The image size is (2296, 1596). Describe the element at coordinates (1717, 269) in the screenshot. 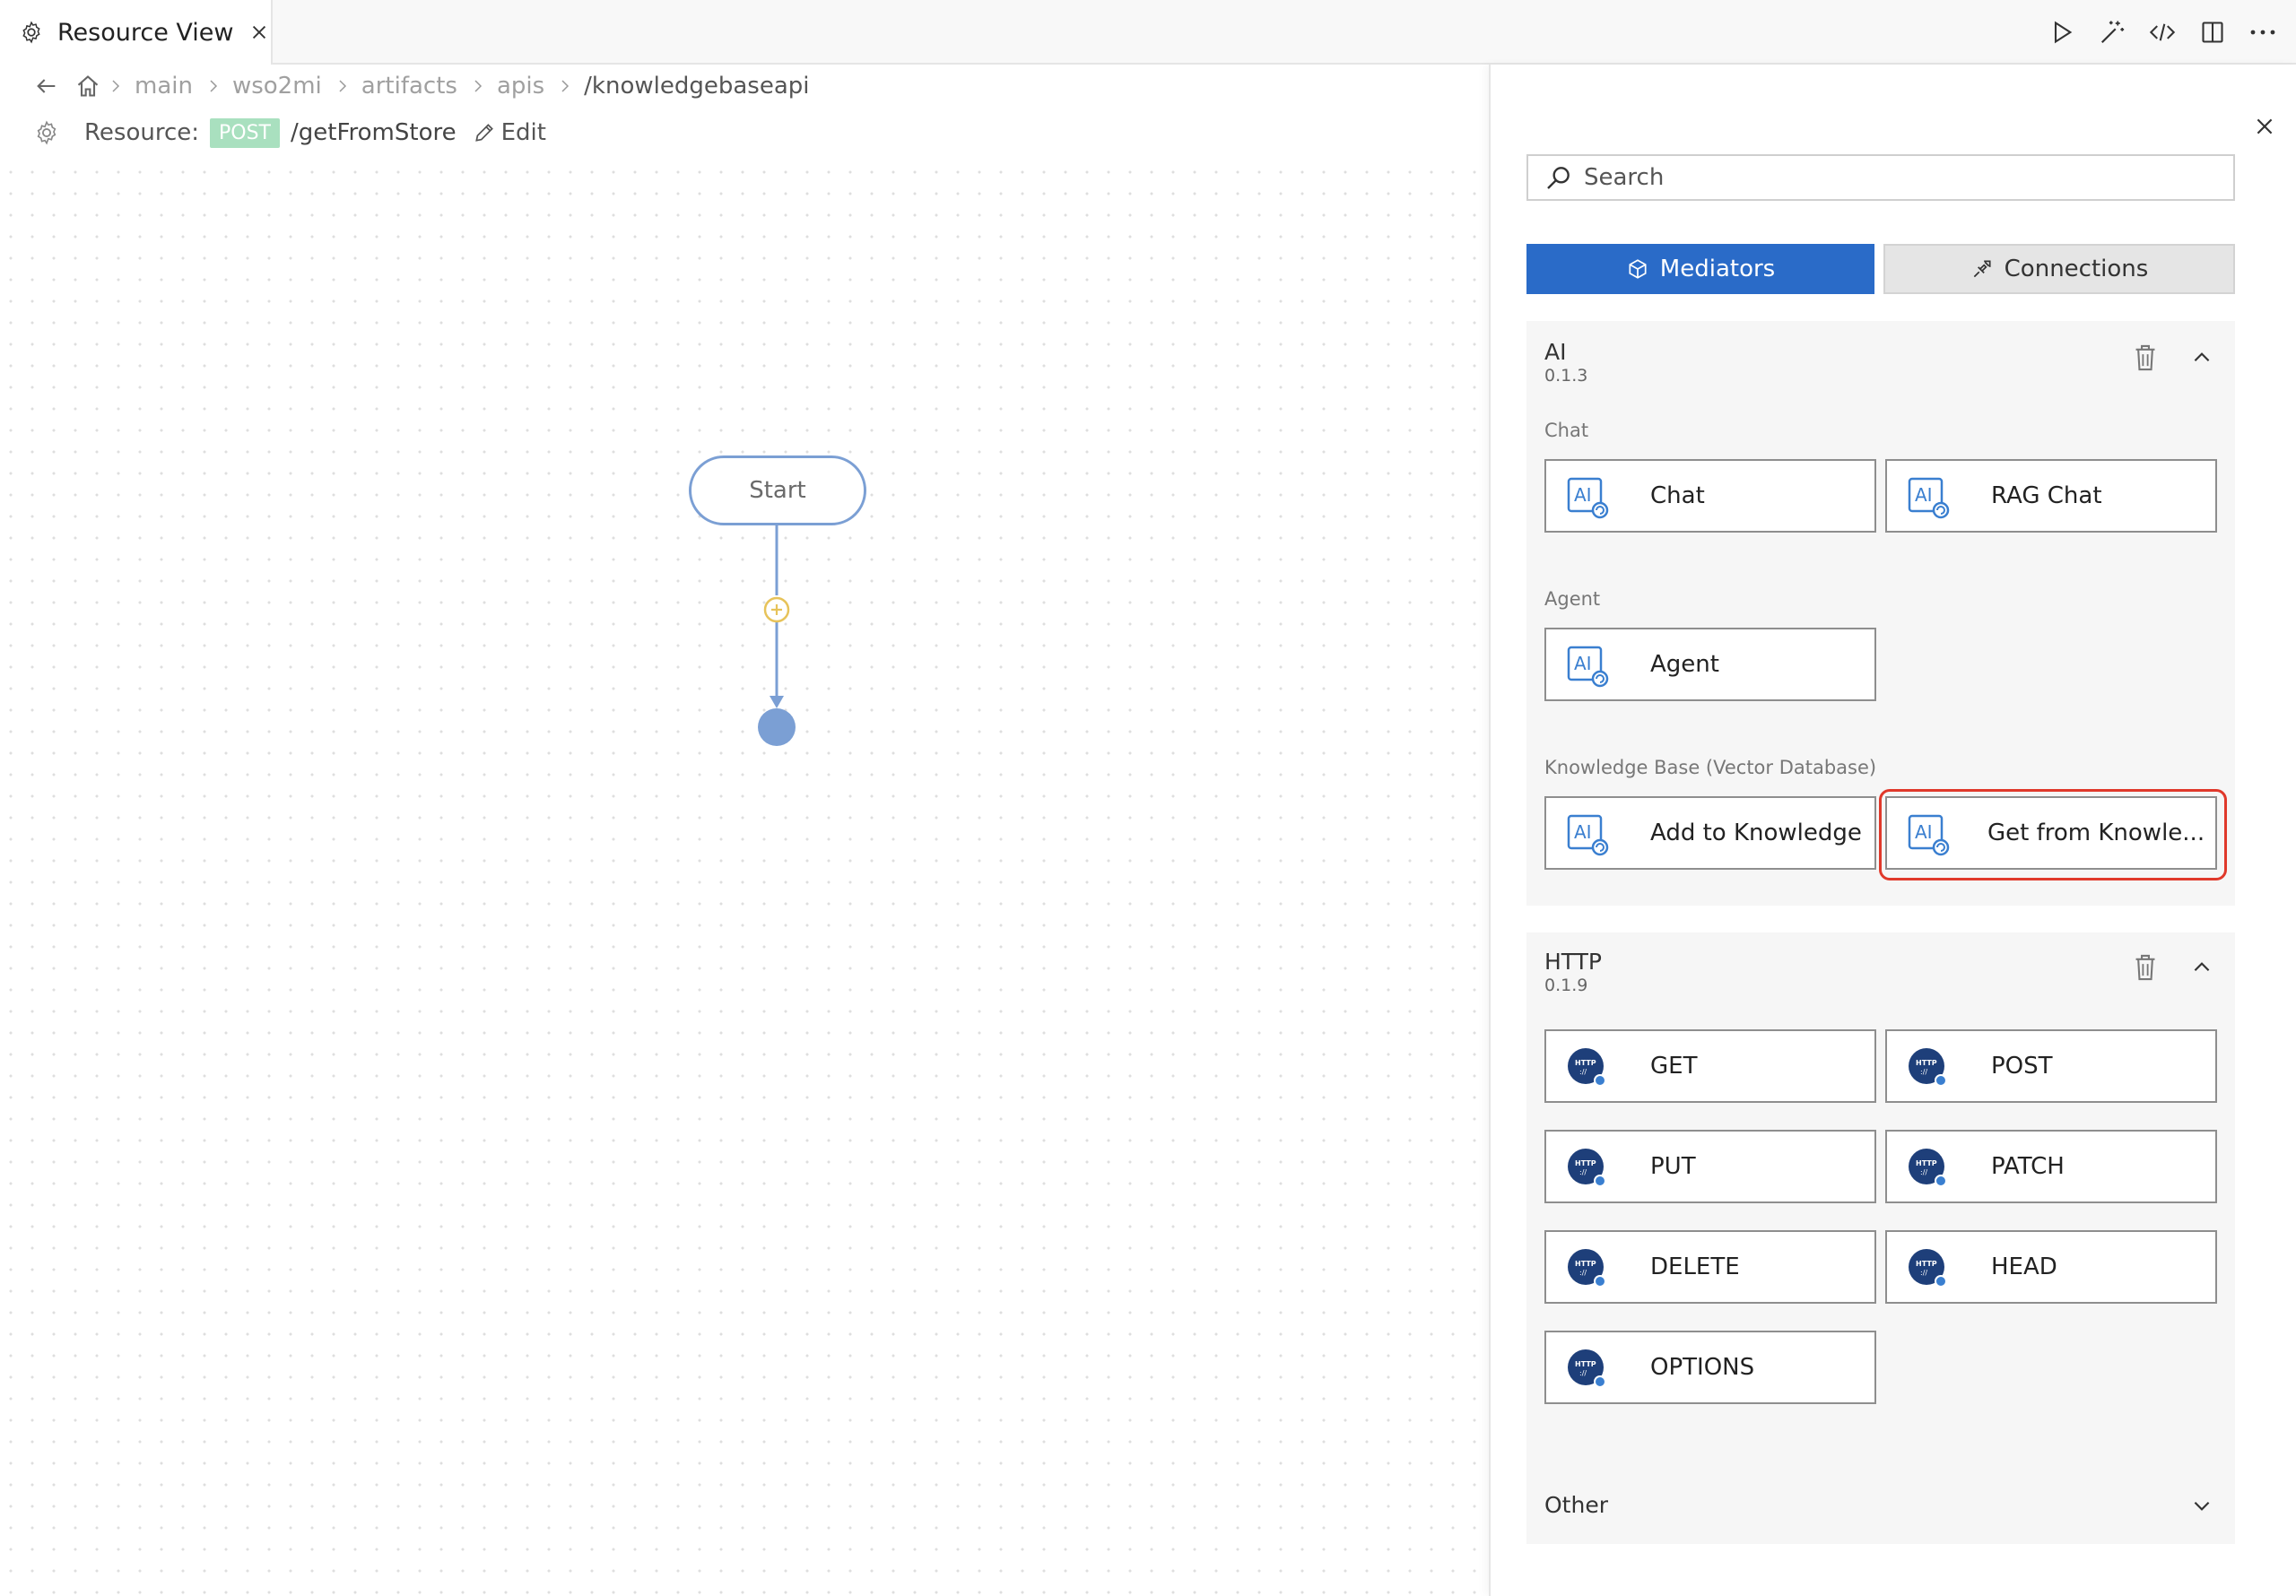

I see `tab-mediators-label: Mediators` at that location.